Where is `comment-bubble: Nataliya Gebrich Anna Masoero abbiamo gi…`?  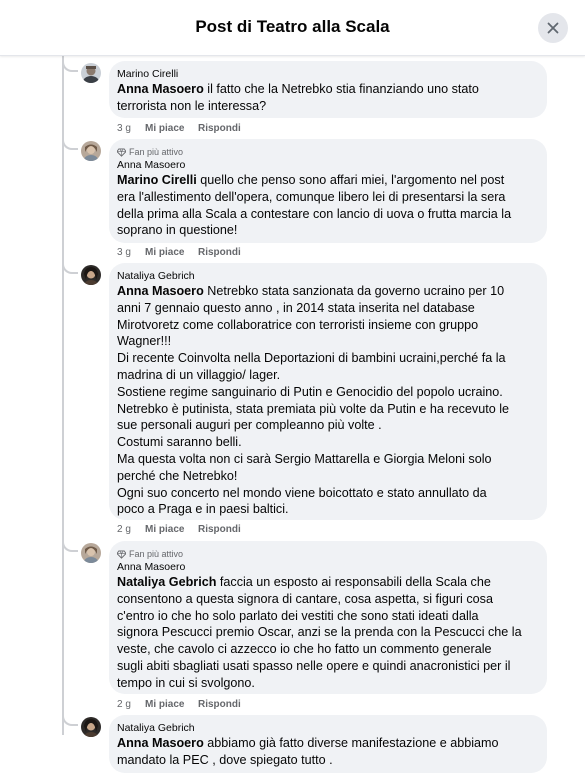 comment-bubble: Nataliya Gebrich Anna Masoero abbiamo gi… is located at coordinates (328, 744).